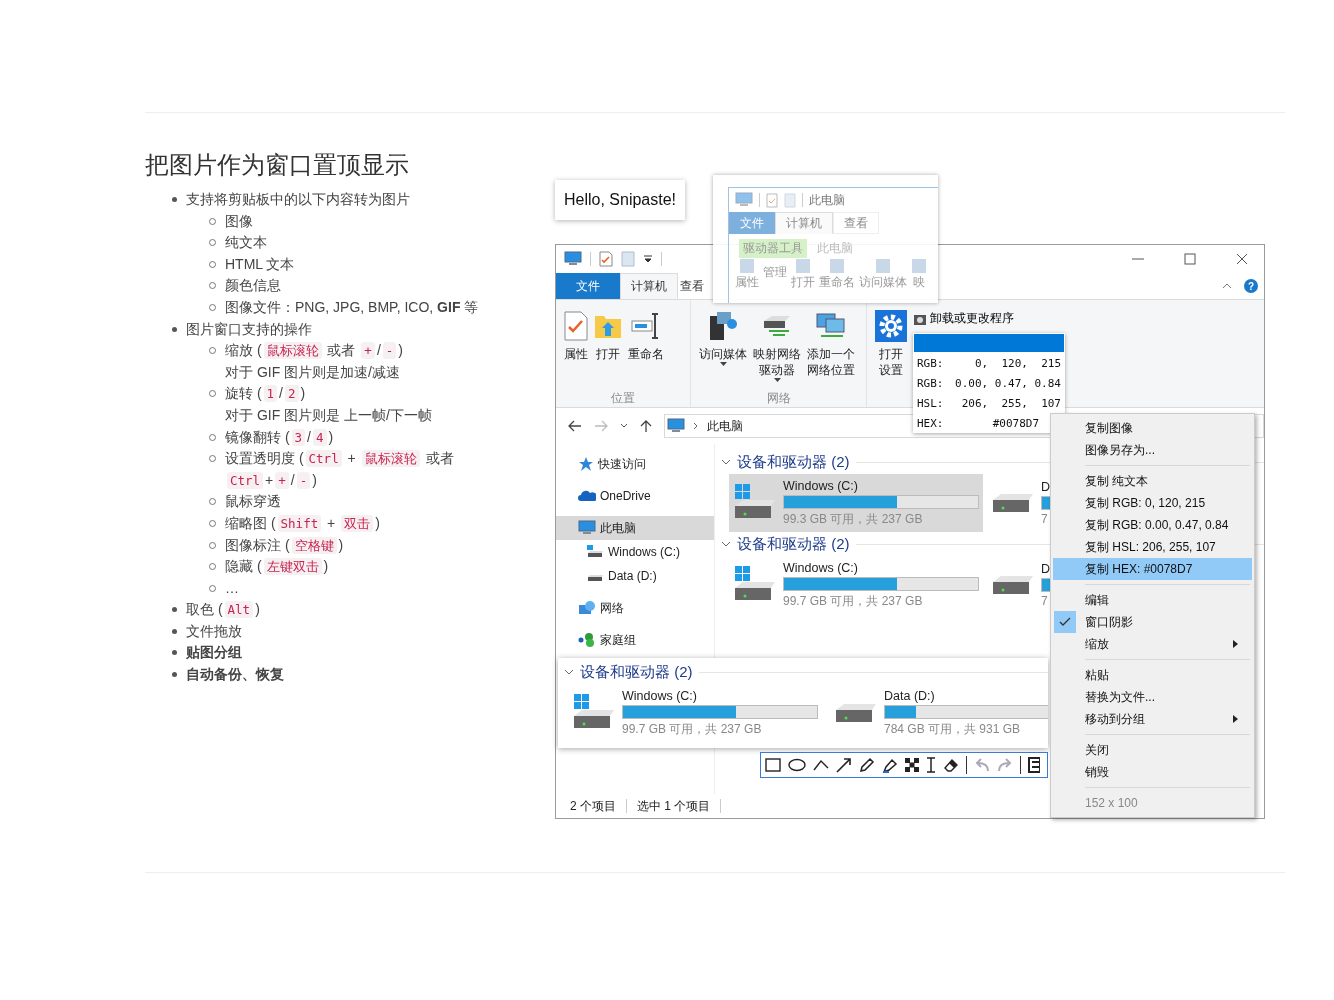 Image resolution: width=1334 pixels, height=1000 pixels. I want to click on drive-name: Data (D:), so click(910, 695).